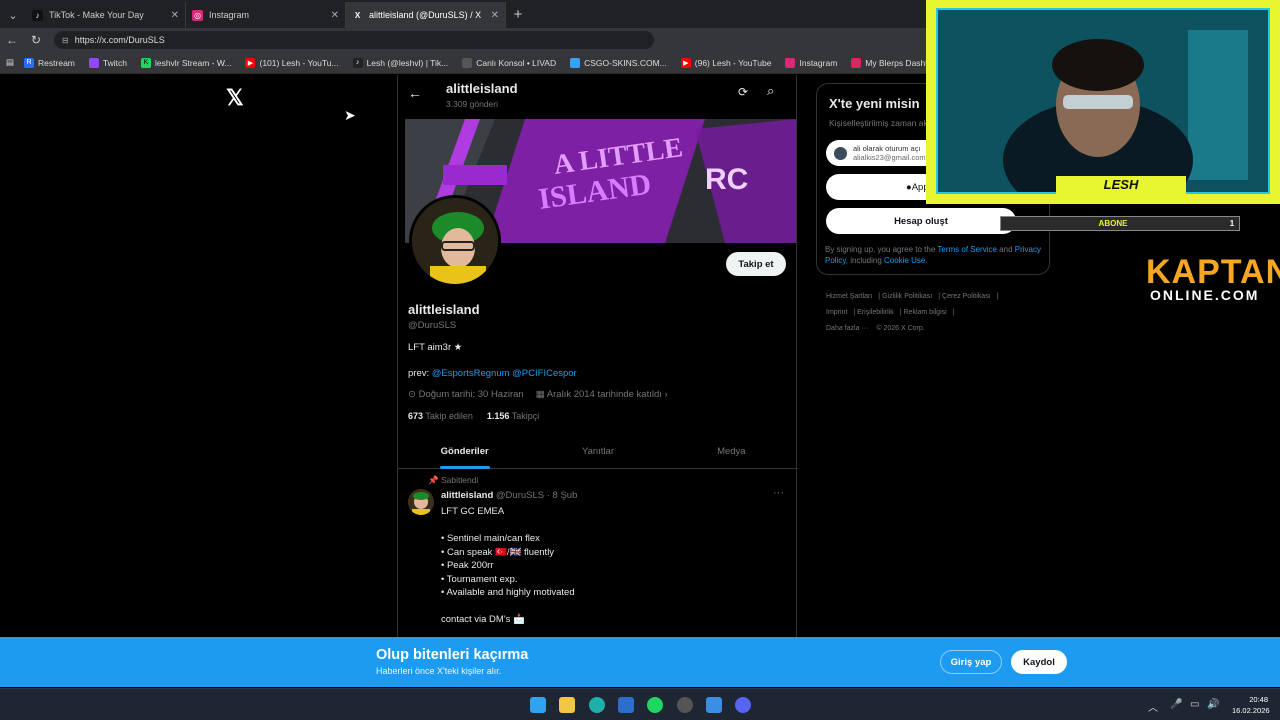 The height and width of the screenshot is (720, 1280). I want to click on tab-tiktok: ♪ TikTok - Make Your Day ✕, so click(106, 15).